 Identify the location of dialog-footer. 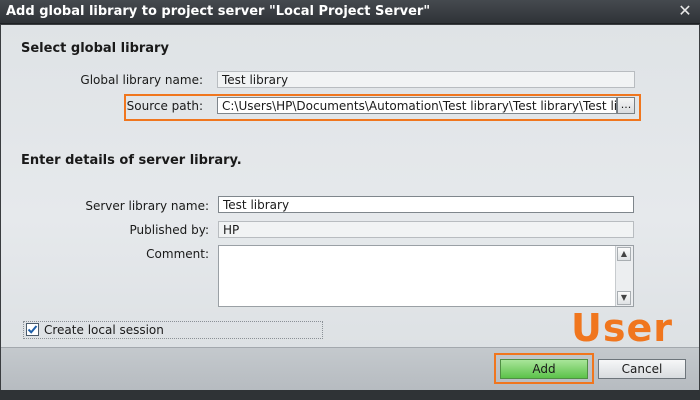
(350, 369).